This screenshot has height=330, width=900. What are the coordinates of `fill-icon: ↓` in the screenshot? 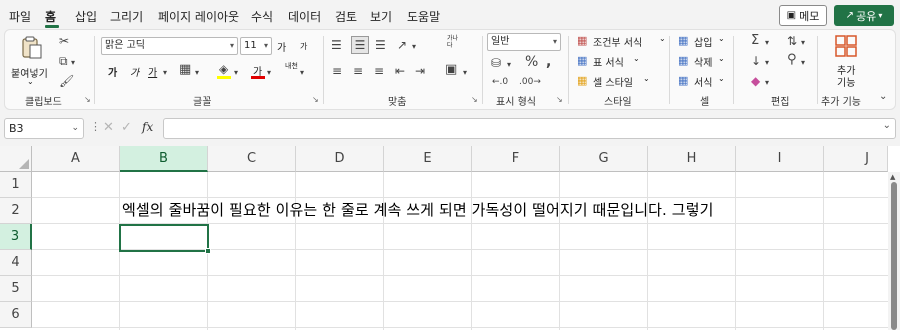 It's located at (756, 61).